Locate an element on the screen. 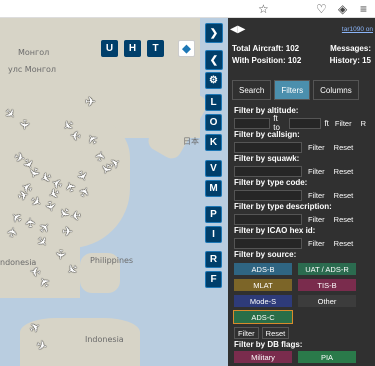 This screenshot has width=375, height=366. map-button-t: T is located at coordinates (155, 48).